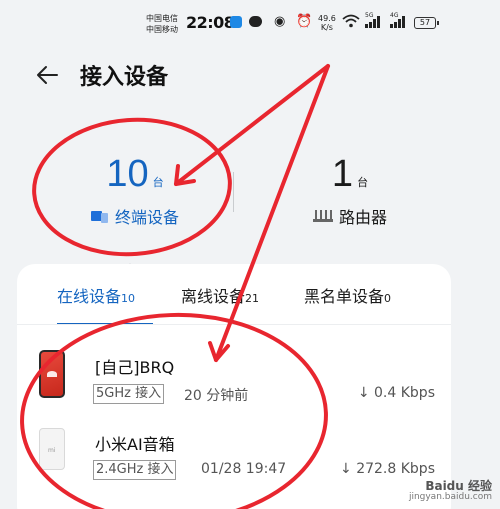 The width and height of the screenshot is (500, 509). Describe the element at coordinates (47, 75) in the screenshot. I see `back-arrow-icon` at that location.